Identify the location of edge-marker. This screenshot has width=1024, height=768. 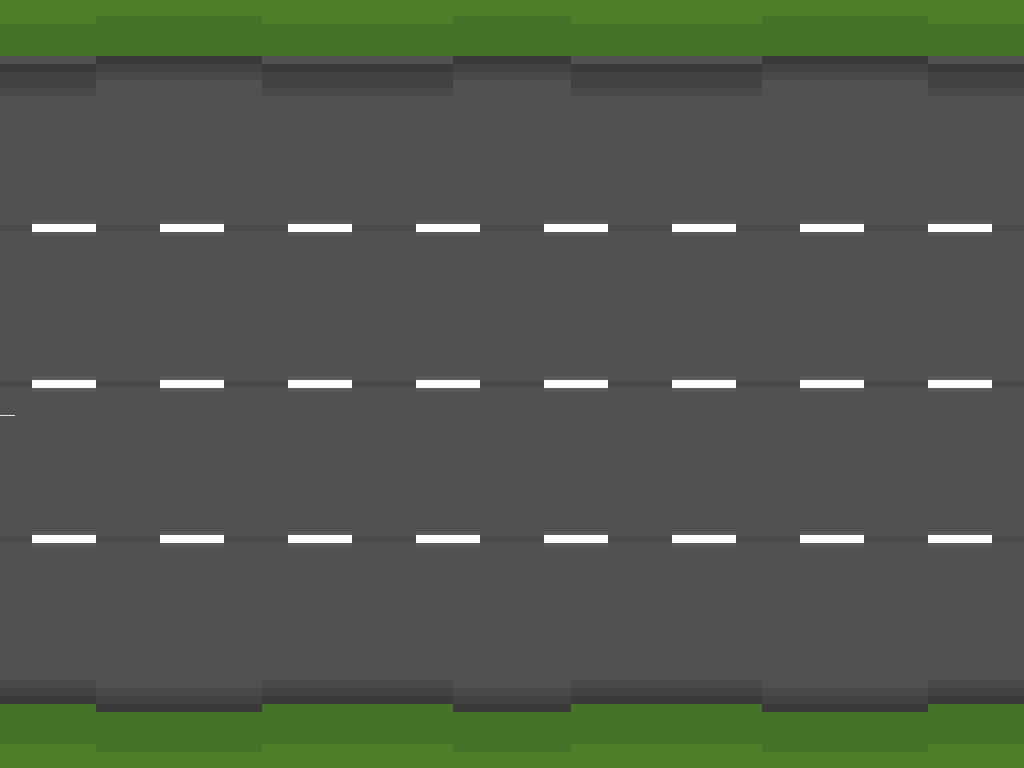
(7, 415).